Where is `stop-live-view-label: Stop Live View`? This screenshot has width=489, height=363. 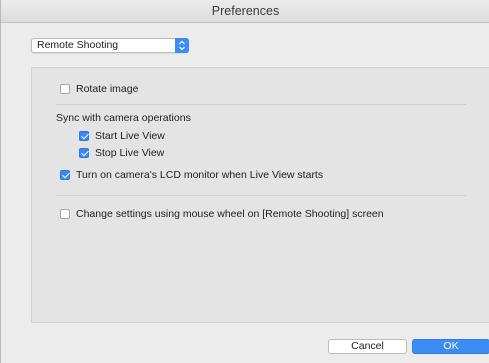
stop-live-view-label: Stop Live View is located at coordinates (130, 153).